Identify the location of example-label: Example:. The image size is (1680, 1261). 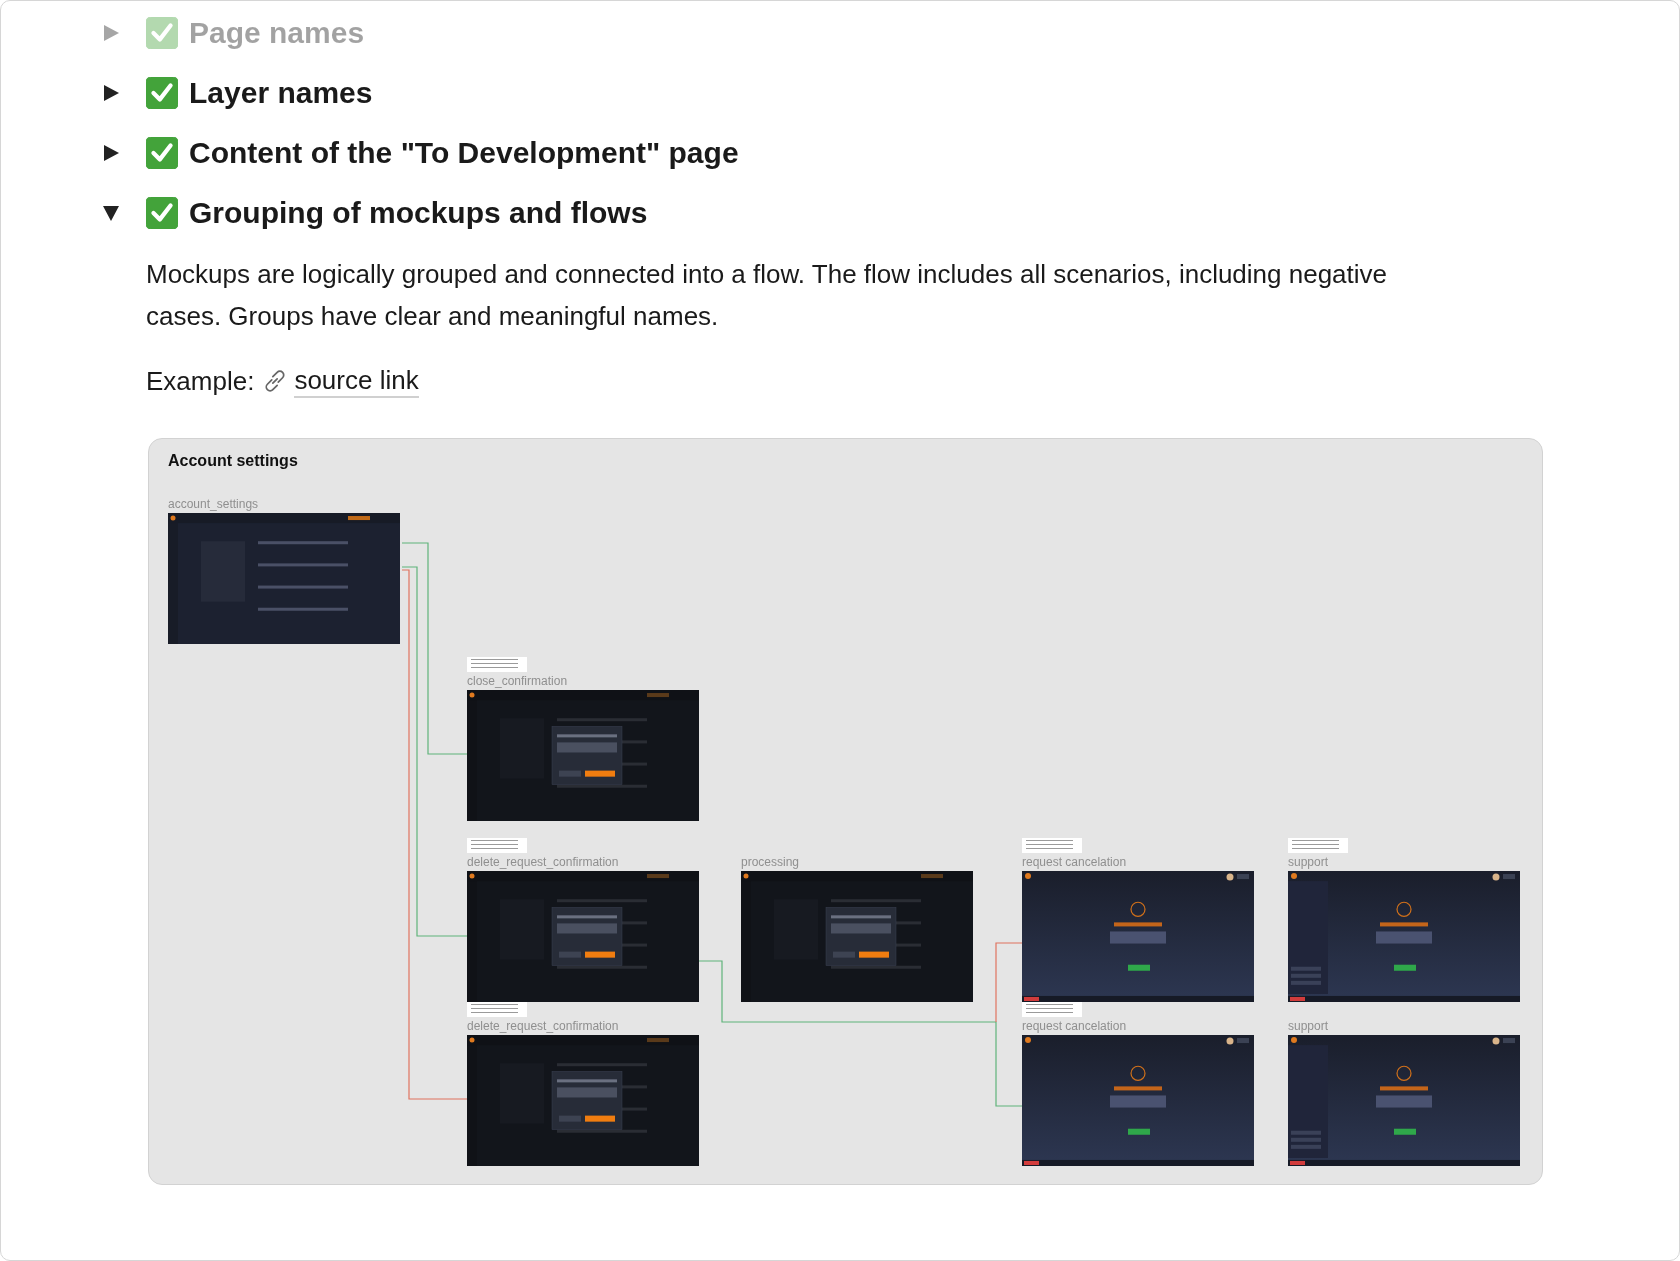
(200, 381).